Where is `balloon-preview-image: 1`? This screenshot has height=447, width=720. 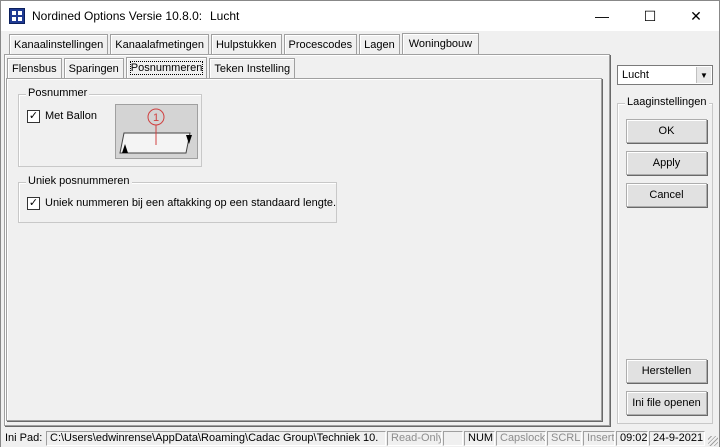
balloon-preview-image: 1 is located at coordinates (156, 131).